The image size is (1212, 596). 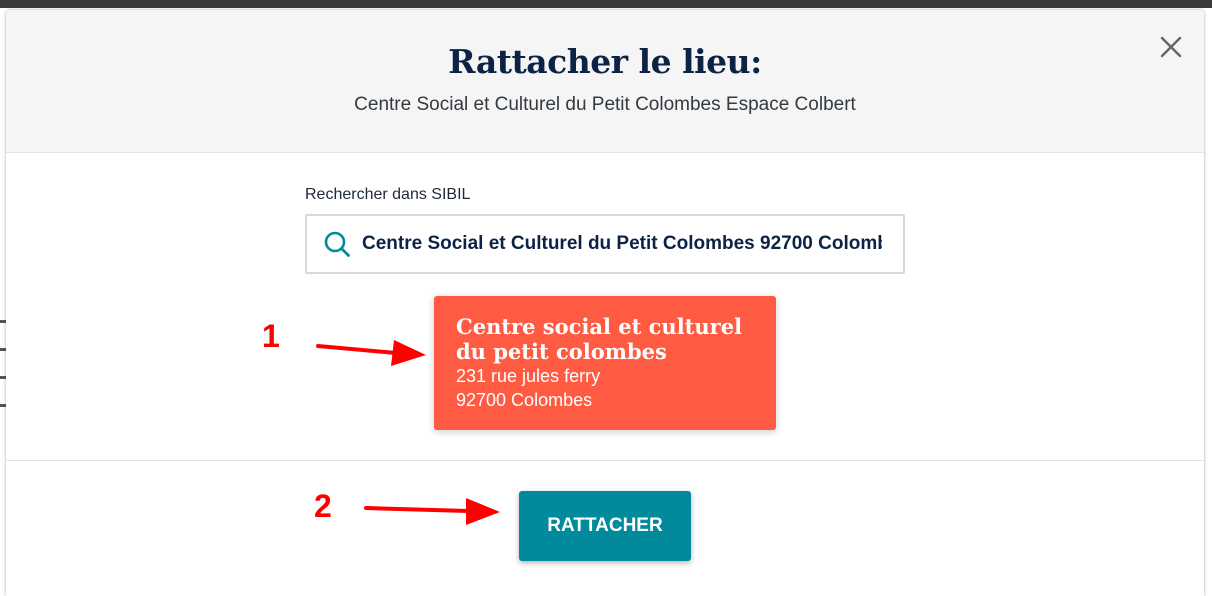 What do you see at coordinates (605, 526) in the screenshot?
I see `attach-button: RATTACHER` at bounding box center [605, 526].